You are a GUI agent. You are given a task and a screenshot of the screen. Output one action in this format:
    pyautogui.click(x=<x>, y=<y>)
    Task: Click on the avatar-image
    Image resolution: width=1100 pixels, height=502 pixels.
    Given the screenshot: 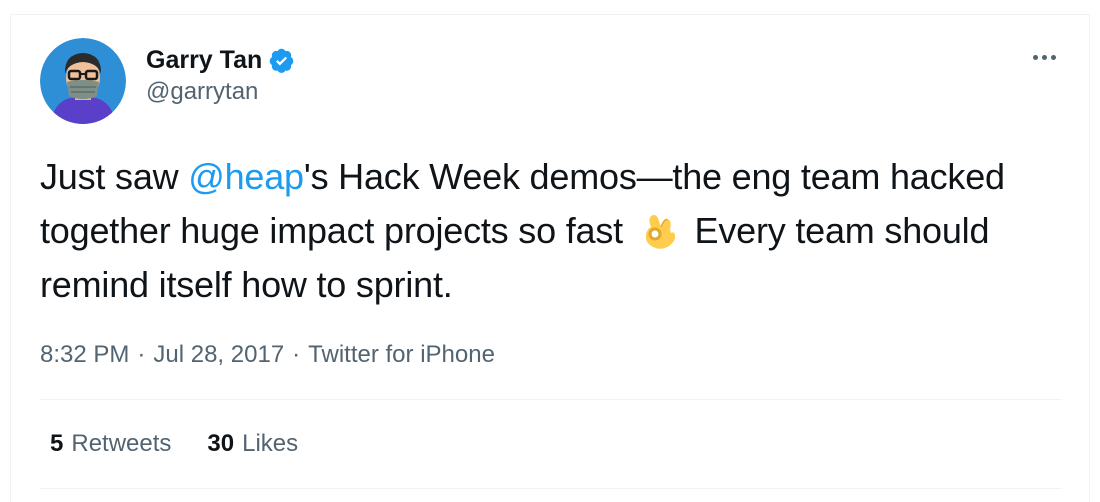 What is the action you would take?
    pyautogui.click(x=83, y=81)
    